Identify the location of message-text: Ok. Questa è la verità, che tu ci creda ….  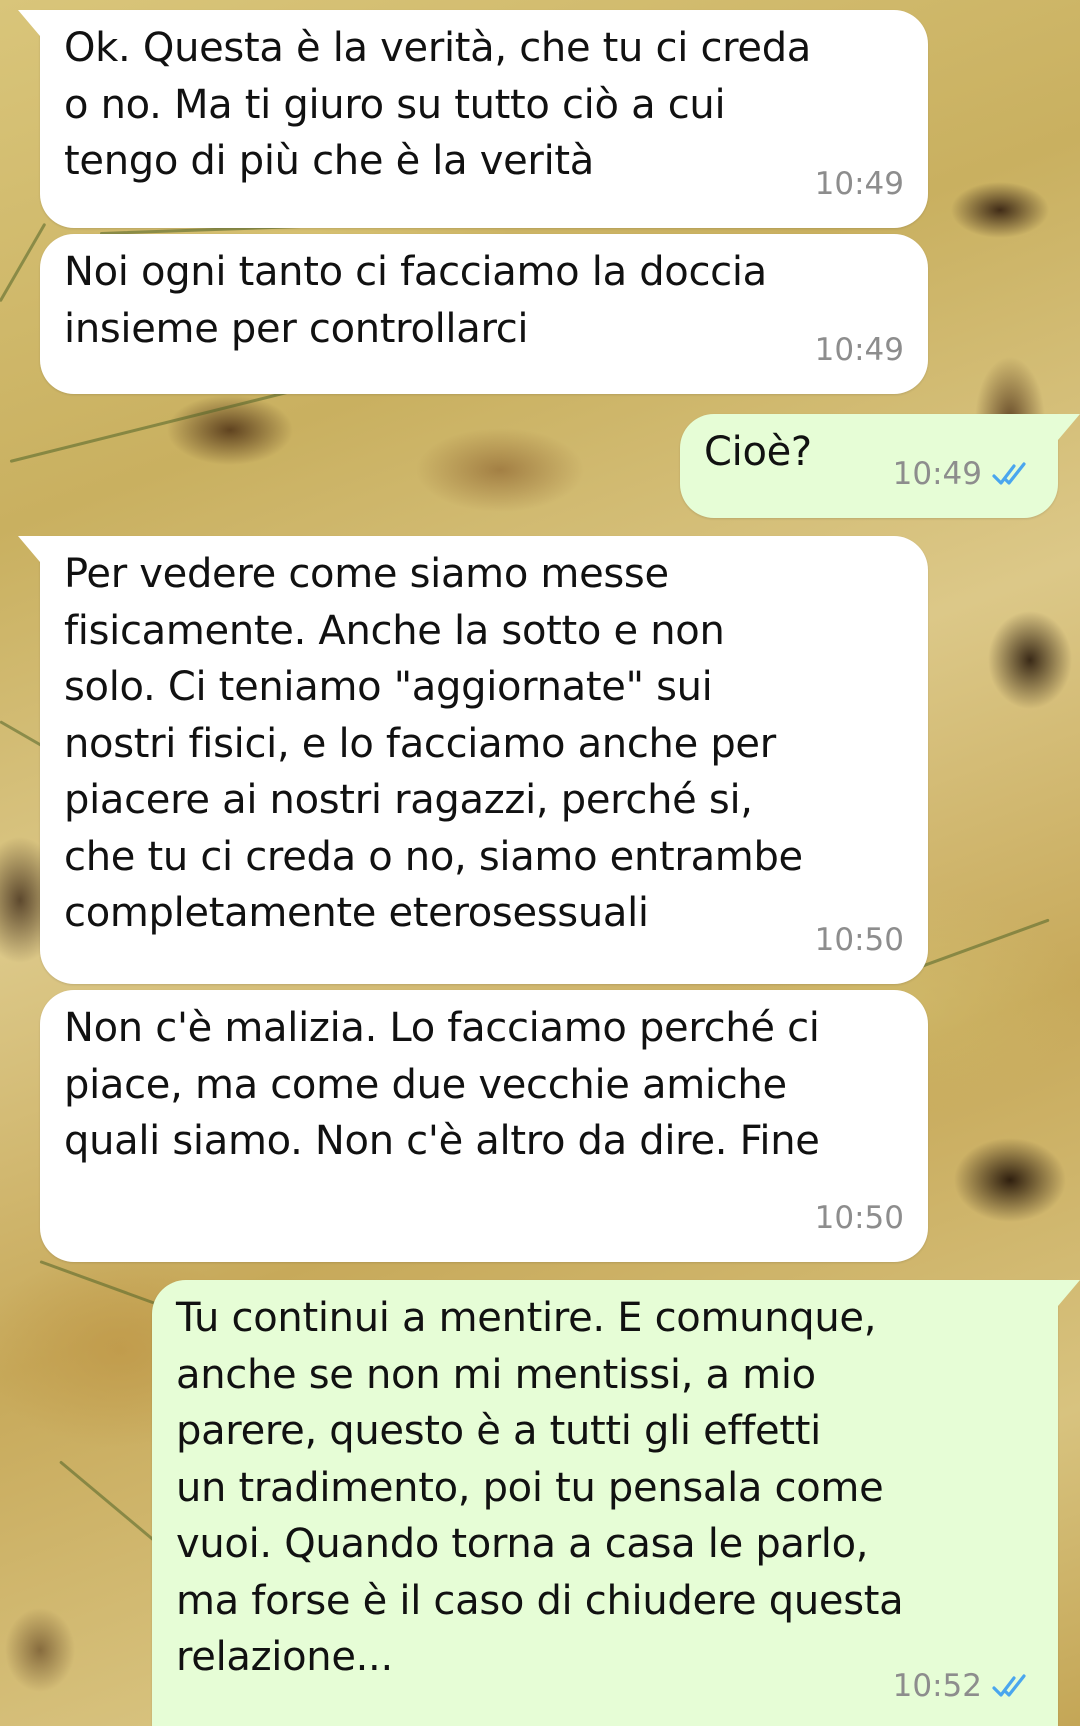
(438, 104).